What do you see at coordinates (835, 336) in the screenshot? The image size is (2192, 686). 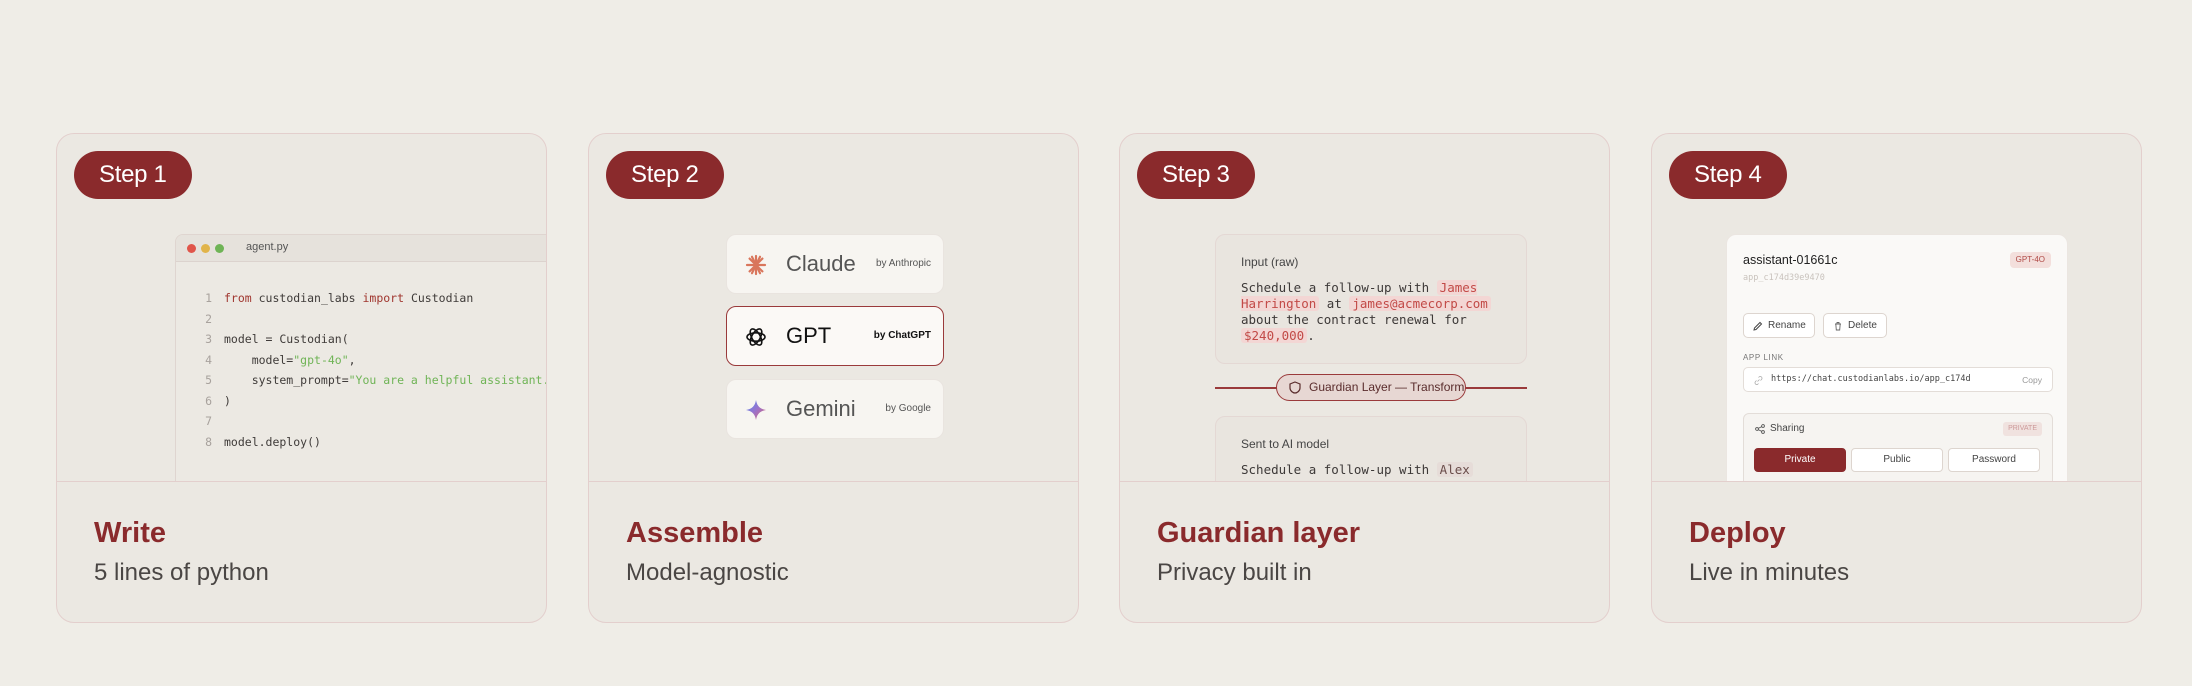 I see `model-option-gpt: GPT by ChatGPT` at bounding box center [835, 336].